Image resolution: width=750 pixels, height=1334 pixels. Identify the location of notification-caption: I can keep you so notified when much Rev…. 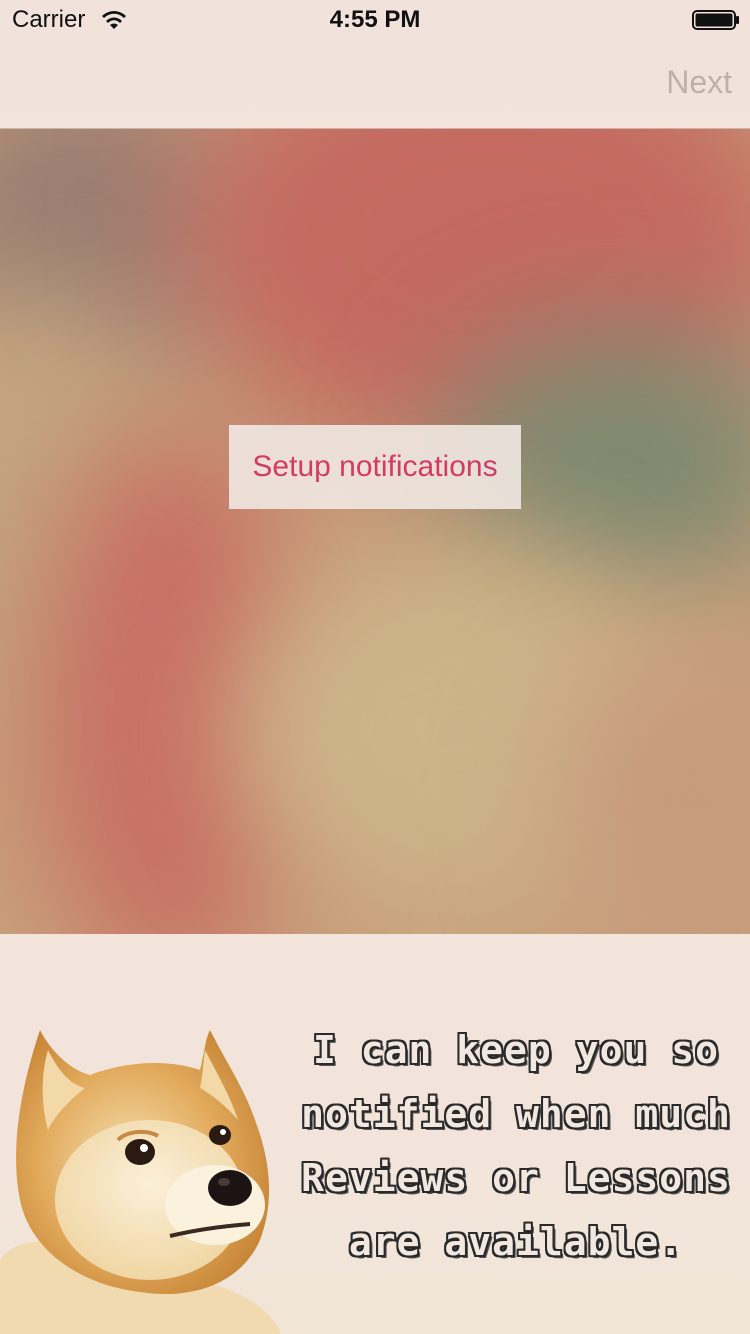
(516, 1146).